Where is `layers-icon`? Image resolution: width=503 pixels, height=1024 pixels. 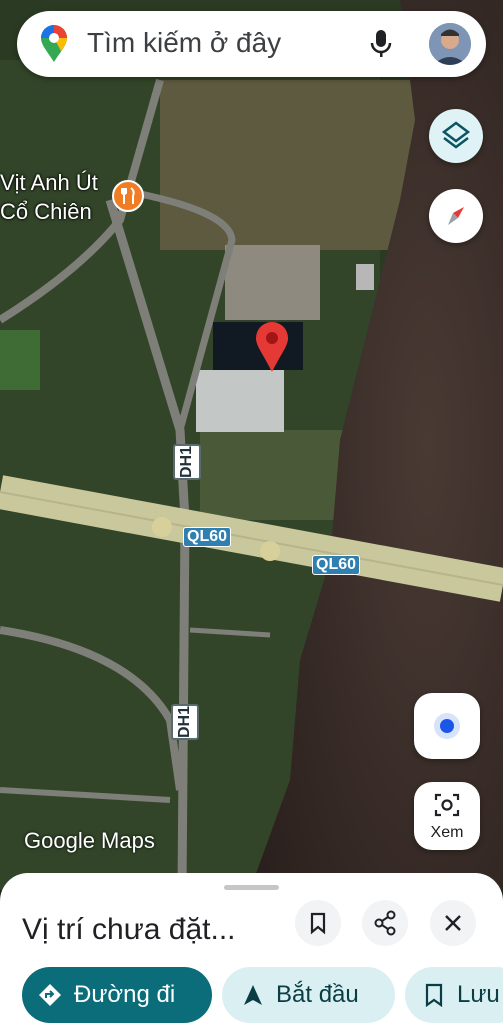
layers-icon is located at coordinates (456, 135).